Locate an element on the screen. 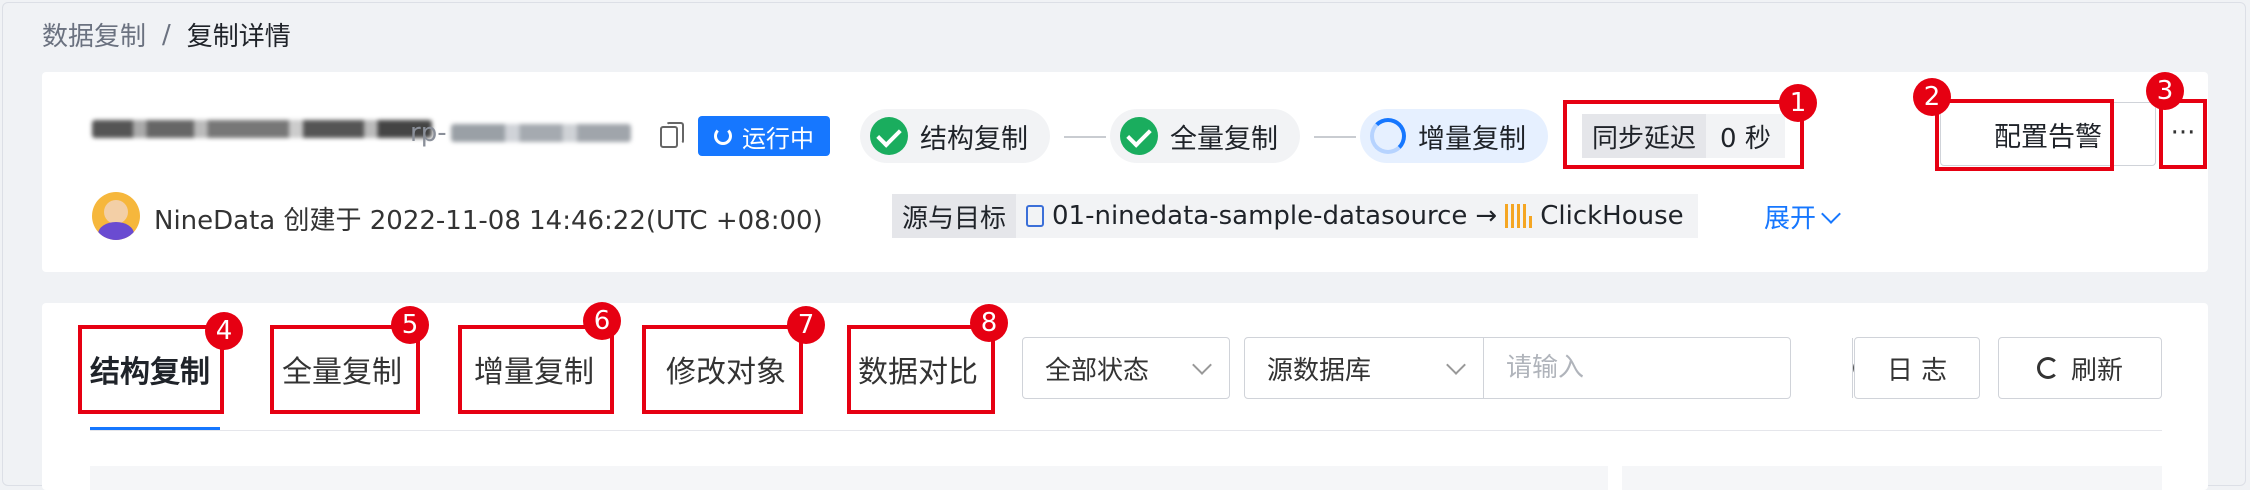  arrow-right-icon: → is located at coordinates (1486, 216).